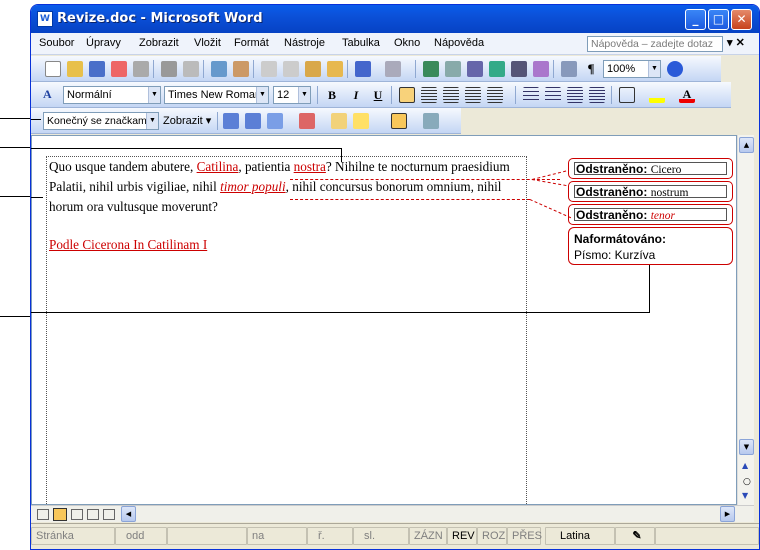 This screenshot has height=550, width=760. What do you see at coordinates (736, 42) in the screenshot?
I see `help-close-icon: ▾ ✕` at bounding box center [736, 42].